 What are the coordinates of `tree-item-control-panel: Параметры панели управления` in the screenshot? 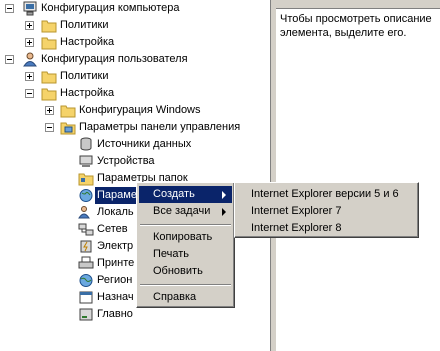 It's located at (135, 127).